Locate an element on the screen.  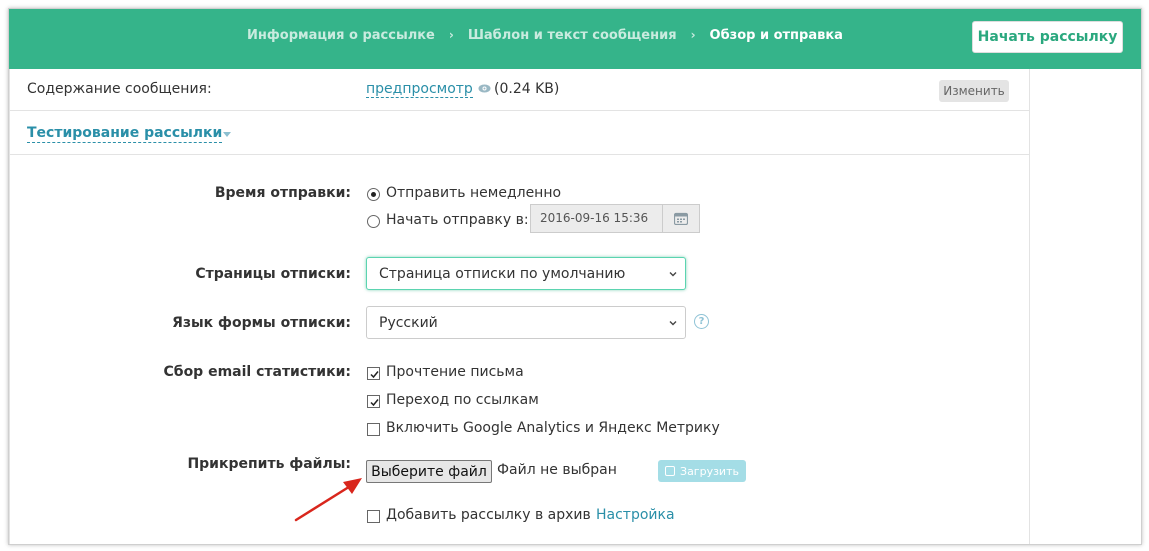
track-clicks-label: Переход по ссылкам is located at coordinates (462, 400).